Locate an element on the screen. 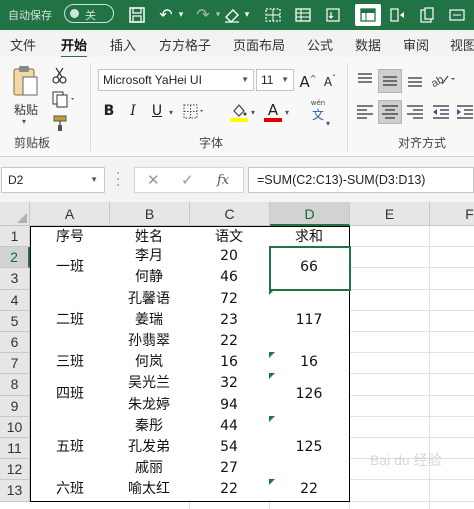  eraser-dropdown-icon: ▾ is located at coordinates (247, 15).